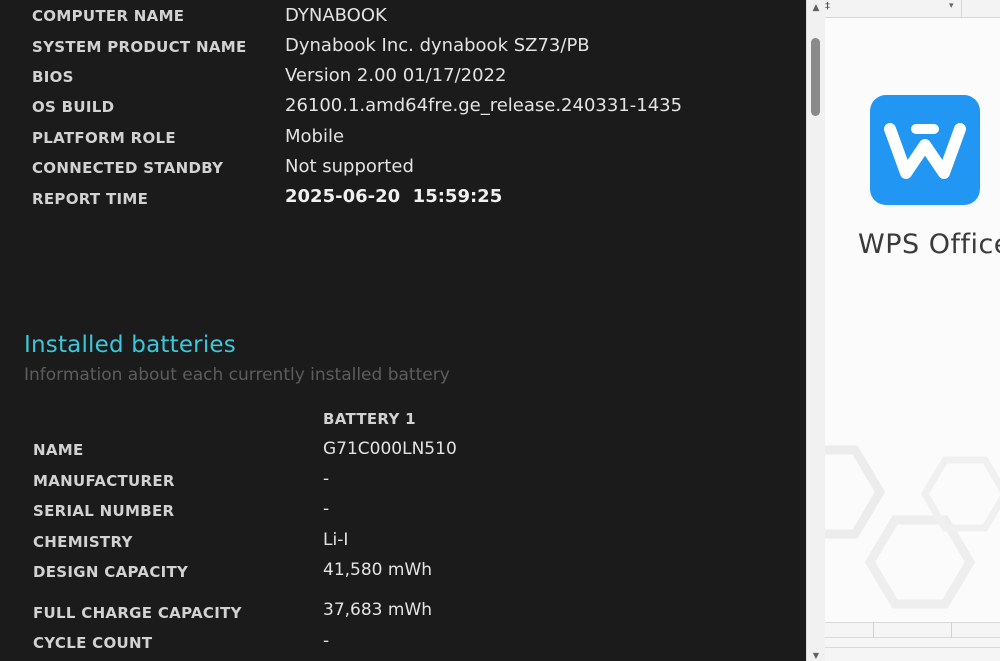 This screenshot has width=1000, height=661. I want to click on label-serial-number: SERIAL NUMBER, so click(104, 511).